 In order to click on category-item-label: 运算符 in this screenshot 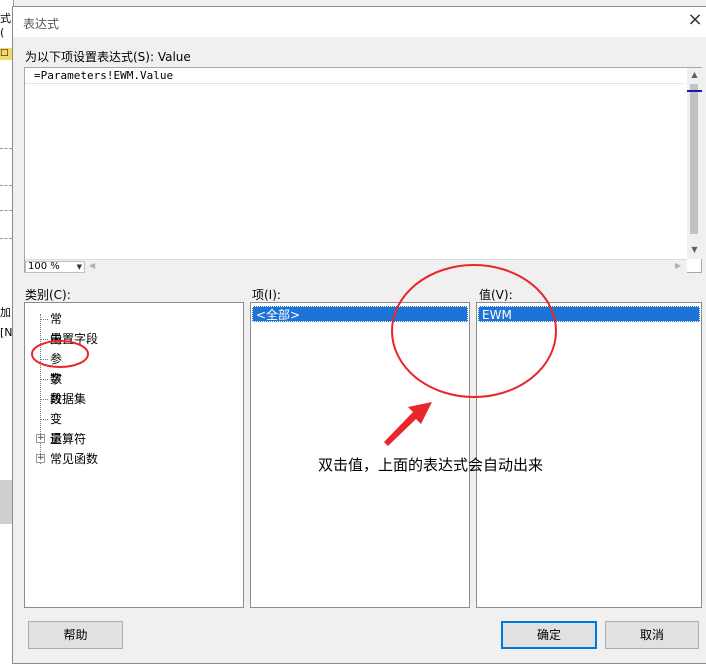, I will do `click(68, 439)`.